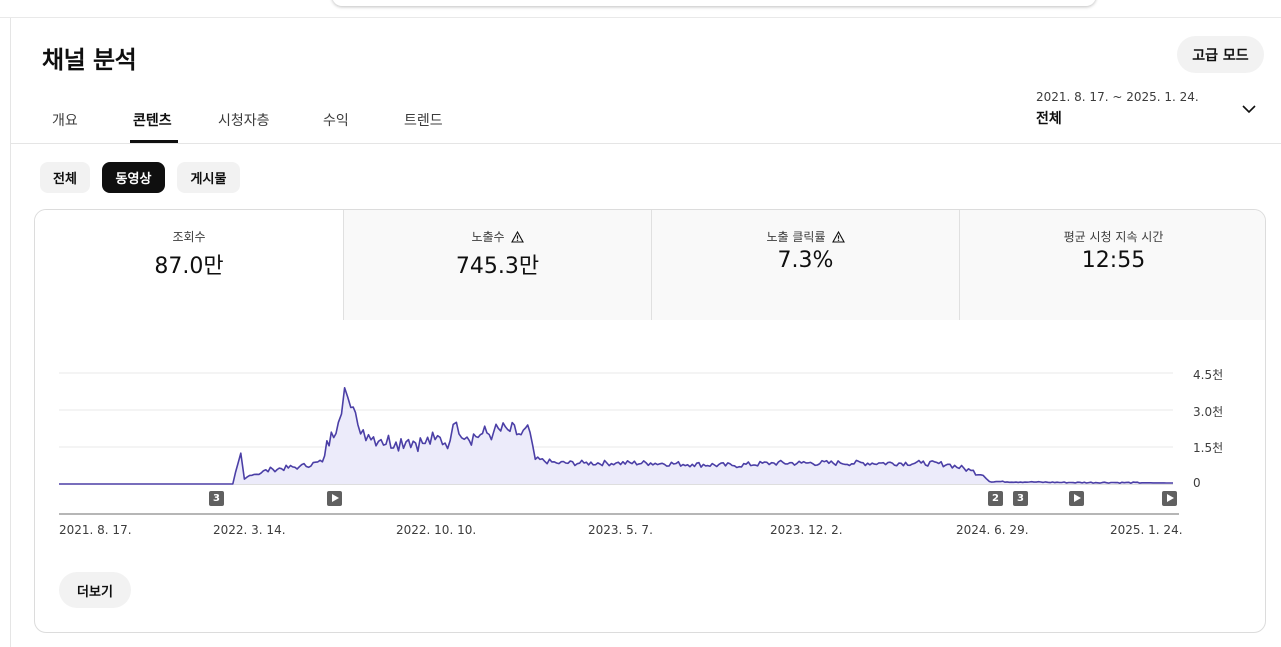  I want to click on x-tick-label: 2025. 1. 24., so click(1146, 530).